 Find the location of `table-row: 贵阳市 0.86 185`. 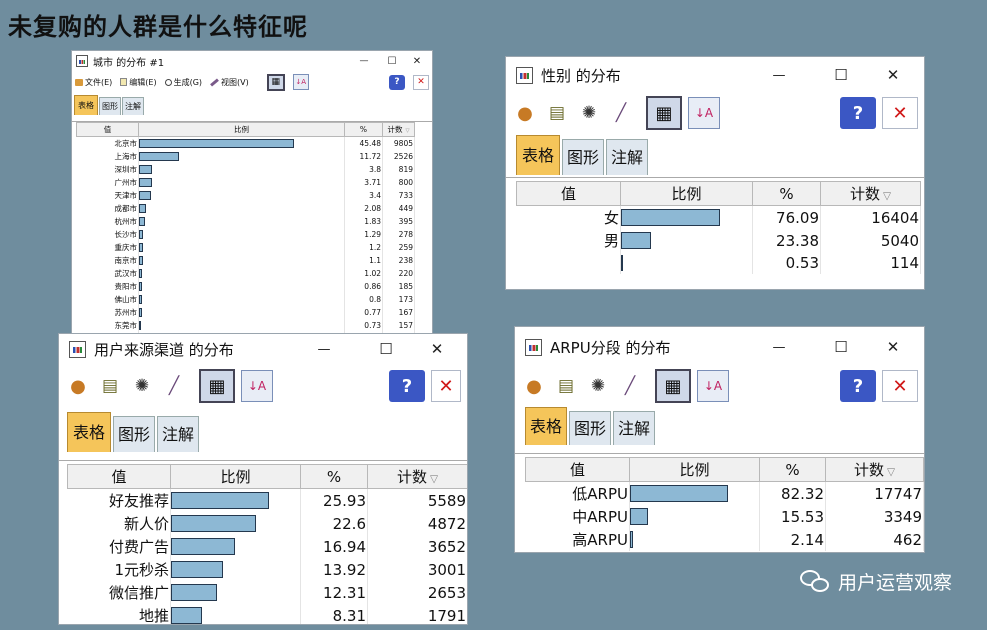

table-row: 贵阳市 0.86 185 is located at coordinates (245, 286).